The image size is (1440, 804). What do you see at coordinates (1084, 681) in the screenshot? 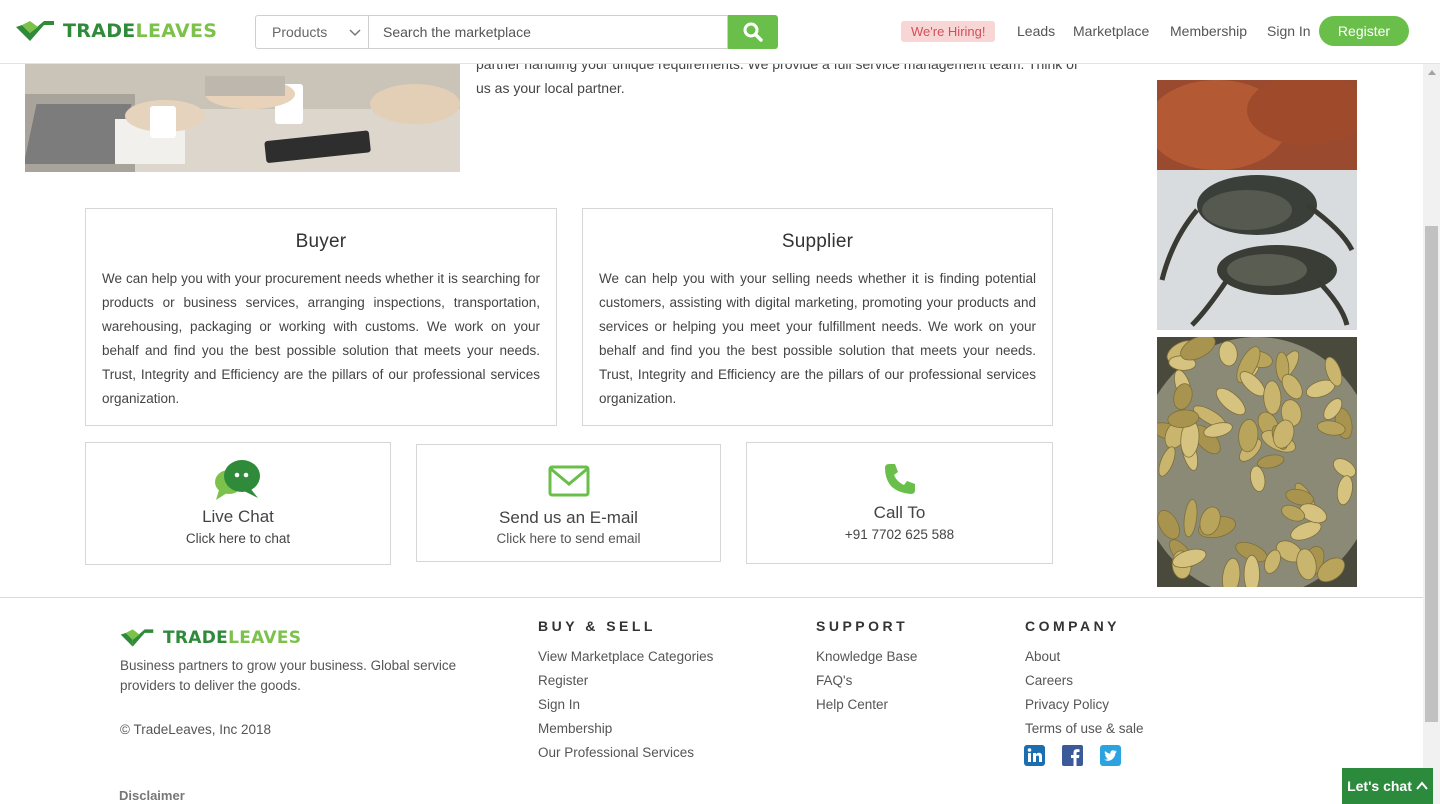
I see `footer-link: Careers` at bounding box center [1084, 681].